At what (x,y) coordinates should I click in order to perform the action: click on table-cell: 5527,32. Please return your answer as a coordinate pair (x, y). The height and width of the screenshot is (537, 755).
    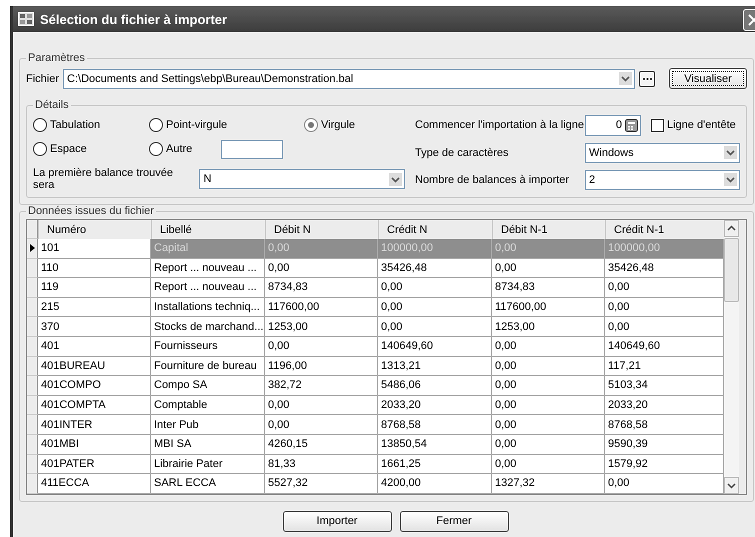
    Looking at the image, I should click on (321, 484).